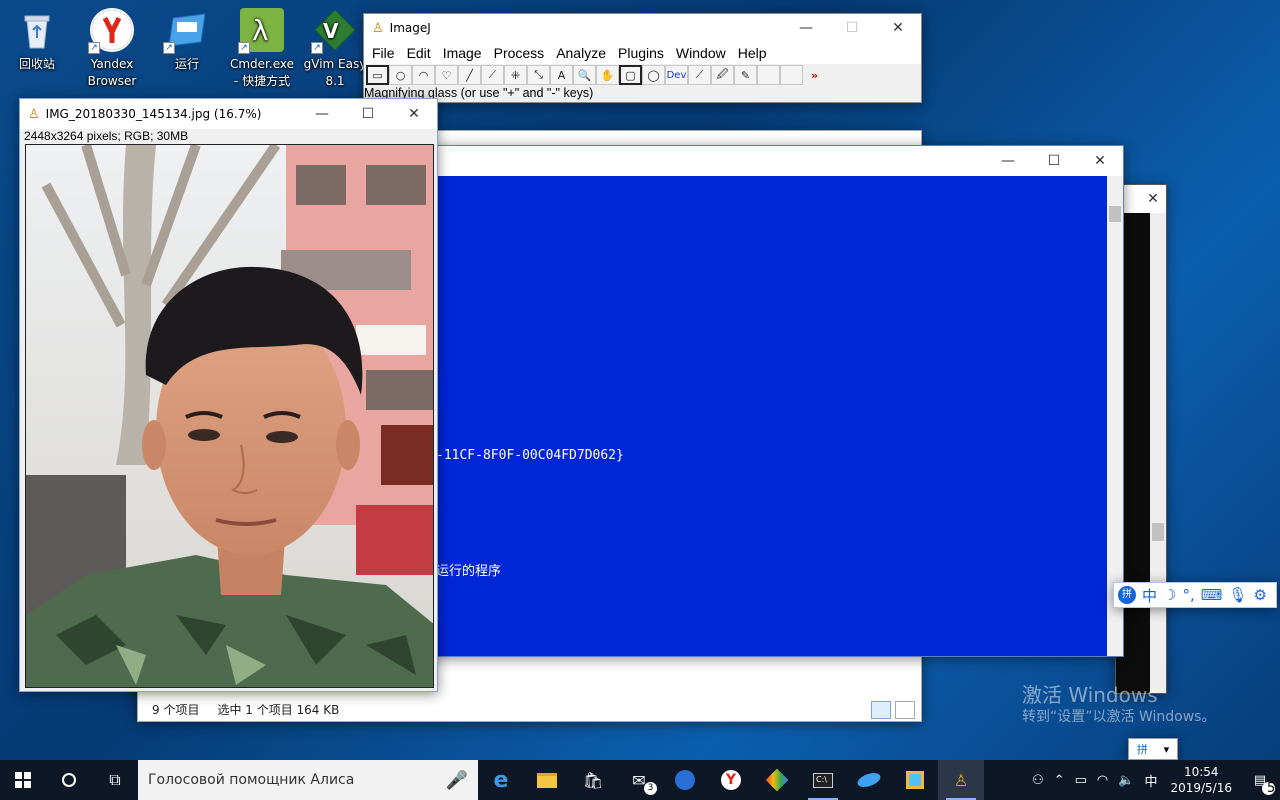  I want to click on cube-icon, so click(915, 780).